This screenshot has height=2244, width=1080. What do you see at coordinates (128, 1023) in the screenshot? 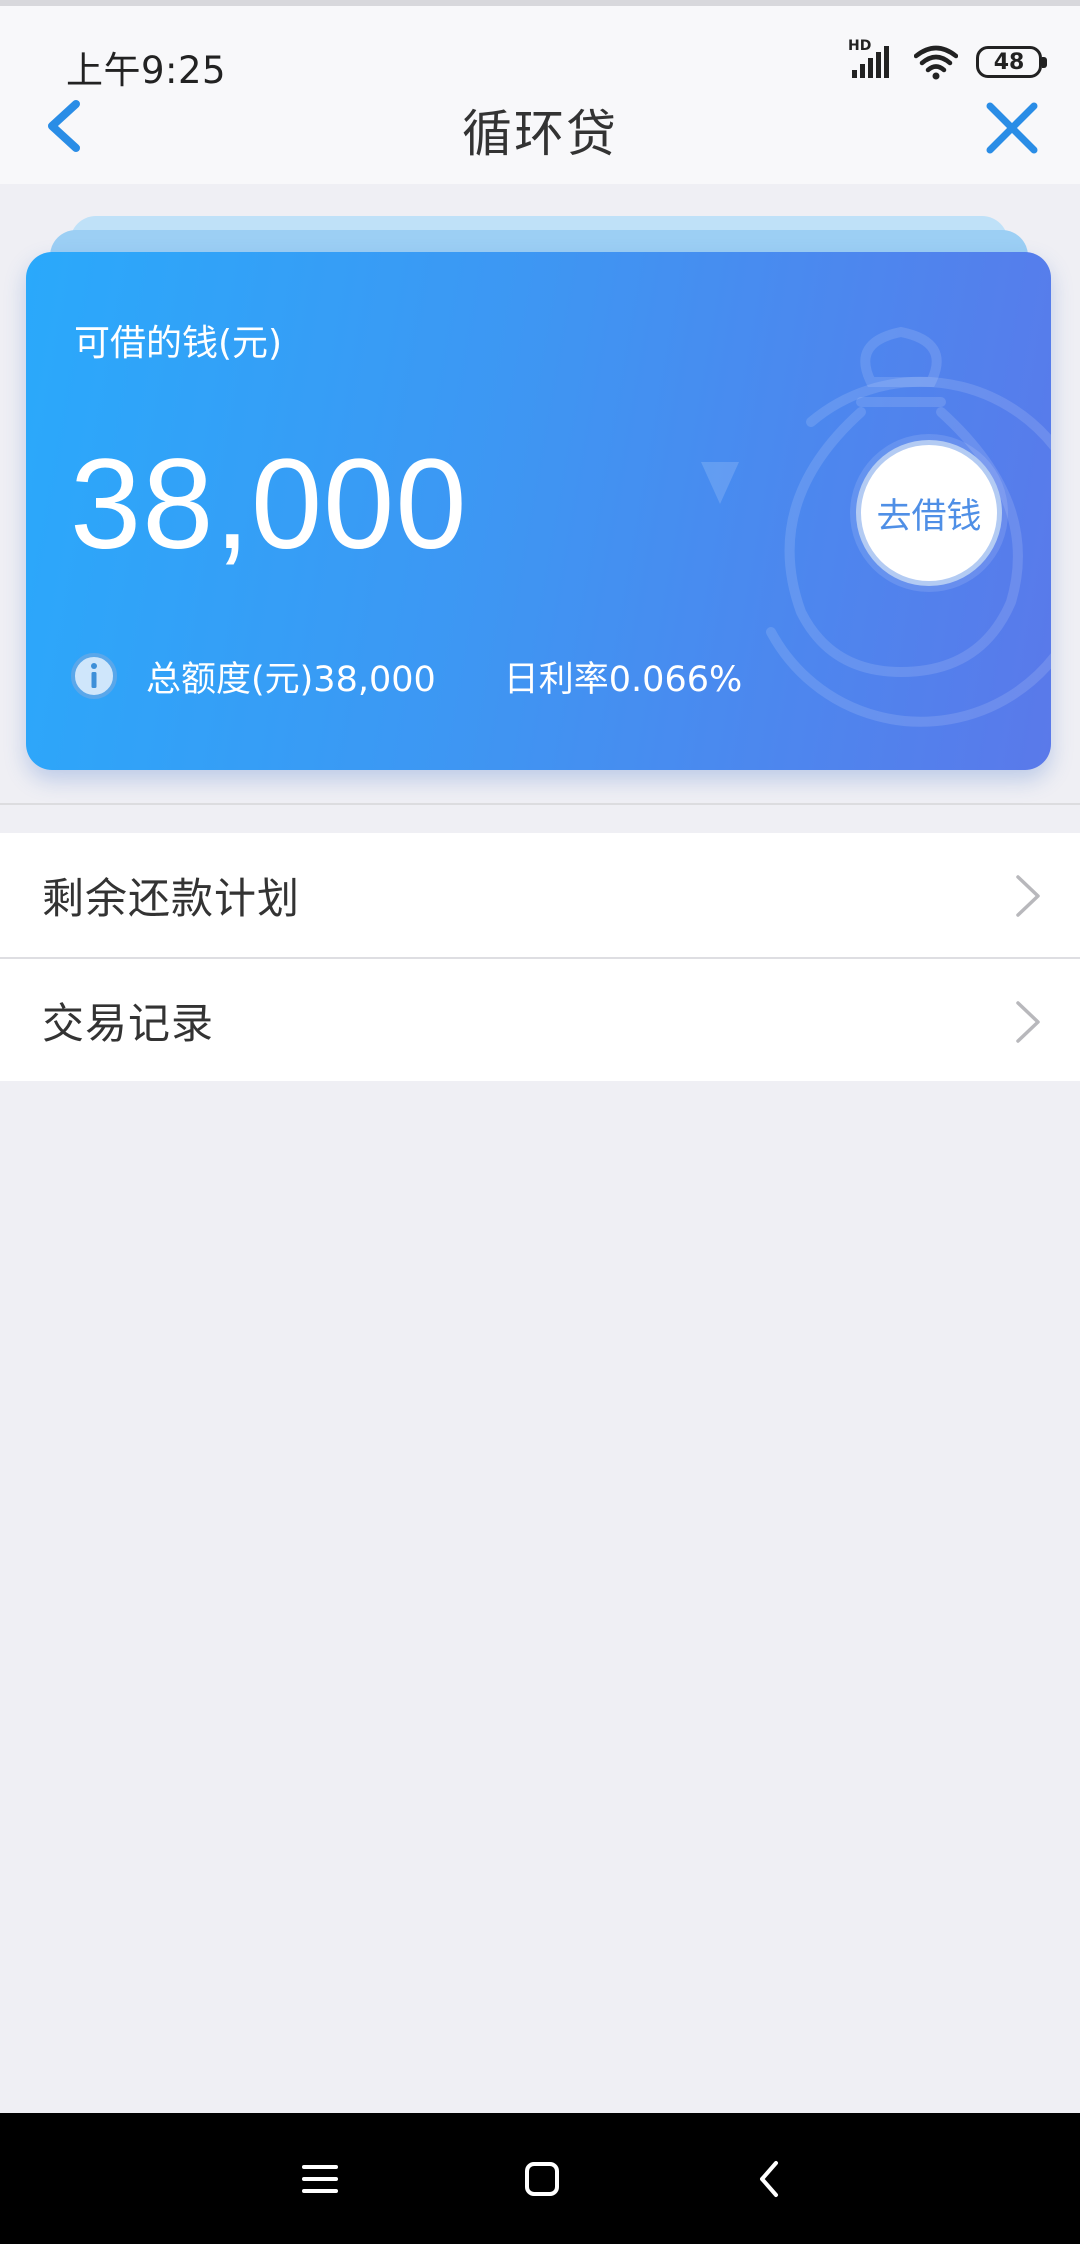
I see `list-item-label: 交易记录` at bounding box center [128, 1023].